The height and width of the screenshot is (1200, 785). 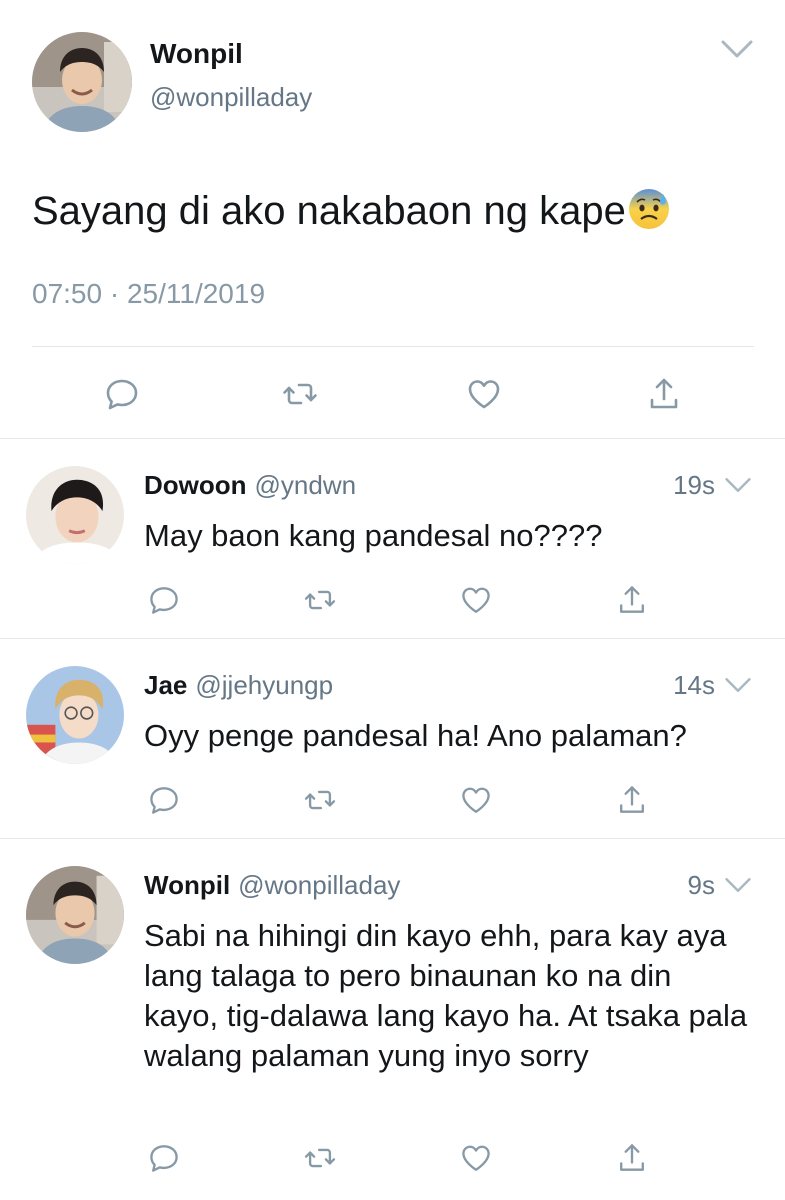 I want to click on reply-text: Oyy penge pandesal ha! Ano palaman?, so click(x=415, y=735).